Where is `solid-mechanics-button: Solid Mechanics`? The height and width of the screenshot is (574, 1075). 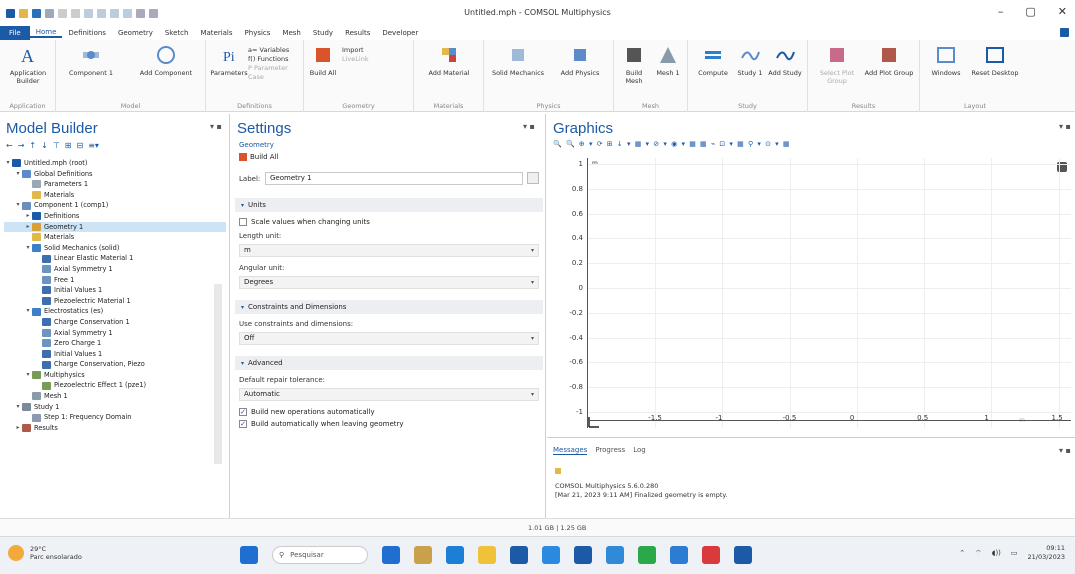
solid-mechanics-button: Solid Mechanics is located at coordinates (518, 60).